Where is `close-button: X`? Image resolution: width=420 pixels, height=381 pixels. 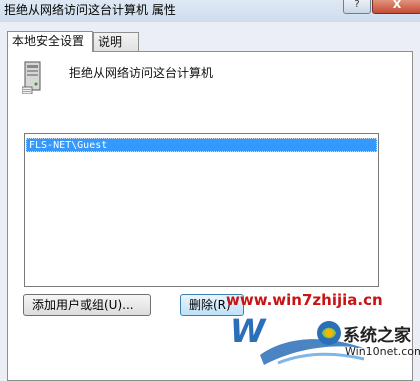 close-button: X is located at coordinates (396, 7).